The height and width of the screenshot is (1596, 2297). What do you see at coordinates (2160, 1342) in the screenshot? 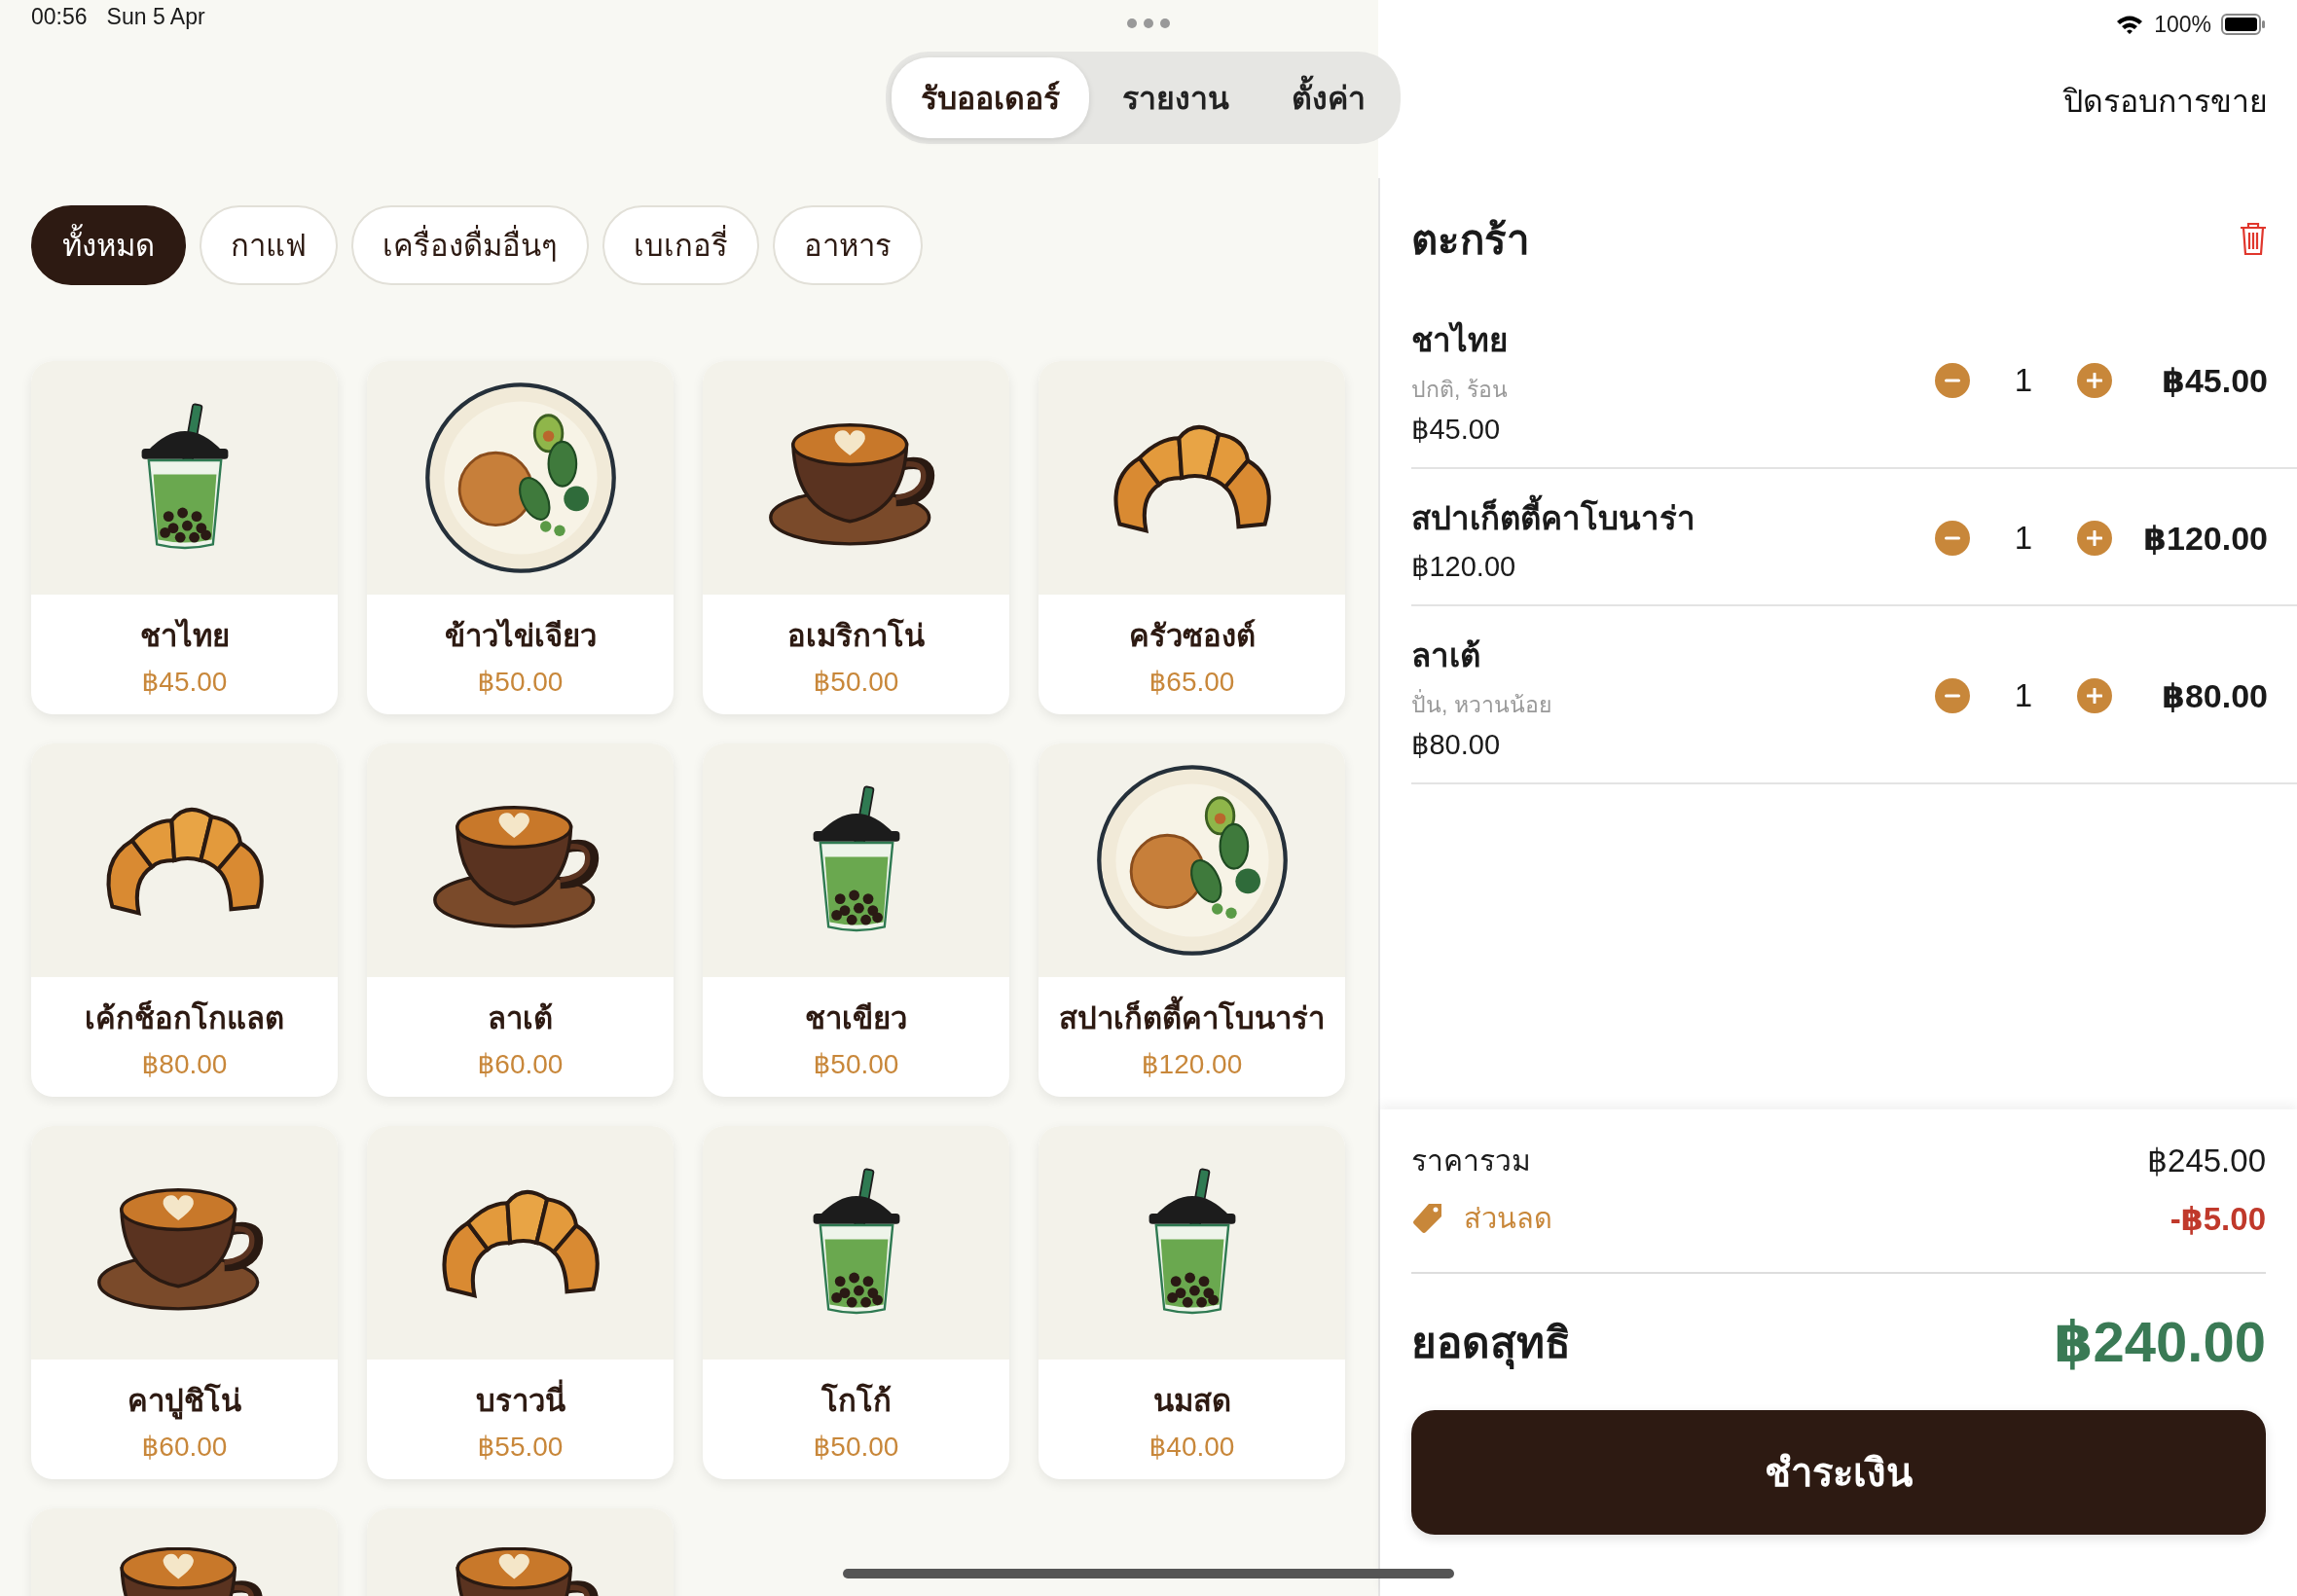
I see `net-total-value: ฿240.00` at bounding box center [2160, 1342].